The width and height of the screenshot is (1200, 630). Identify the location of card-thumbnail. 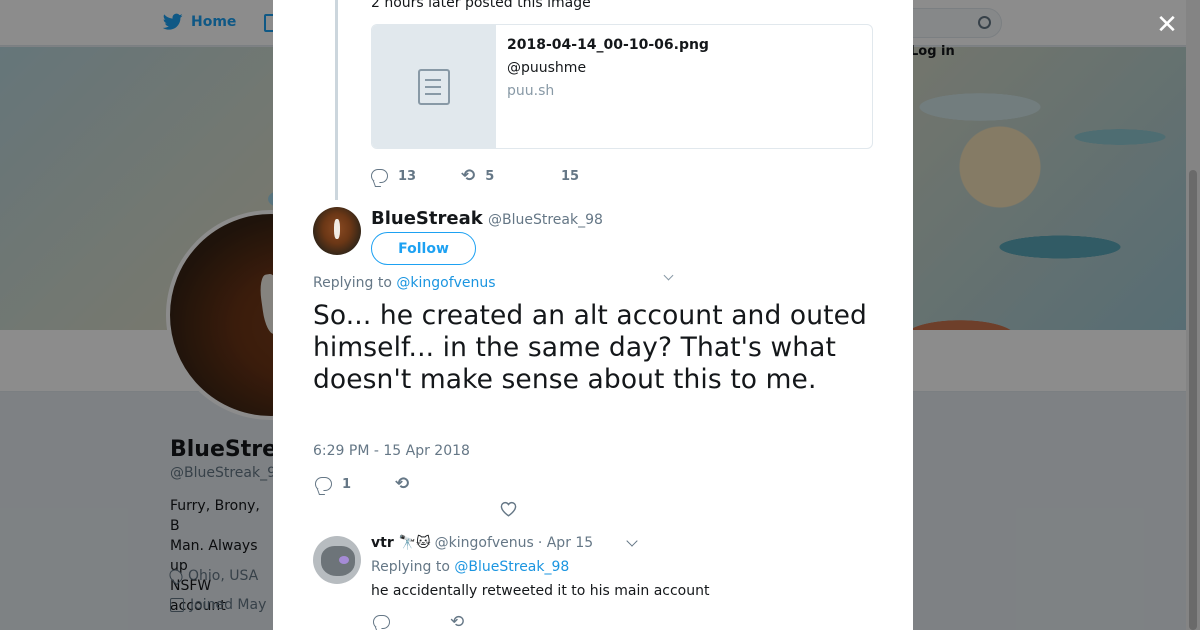
(434, 86).